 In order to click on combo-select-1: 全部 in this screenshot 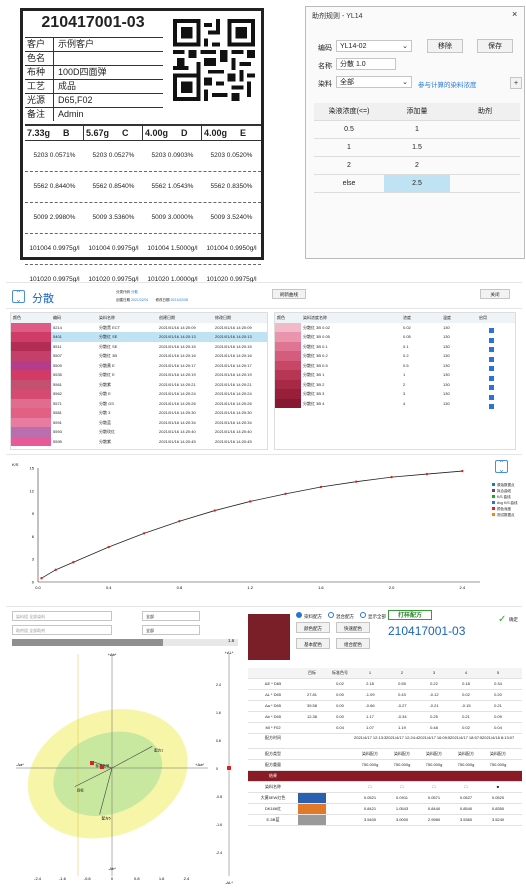, I will do `click(171, 616)`.